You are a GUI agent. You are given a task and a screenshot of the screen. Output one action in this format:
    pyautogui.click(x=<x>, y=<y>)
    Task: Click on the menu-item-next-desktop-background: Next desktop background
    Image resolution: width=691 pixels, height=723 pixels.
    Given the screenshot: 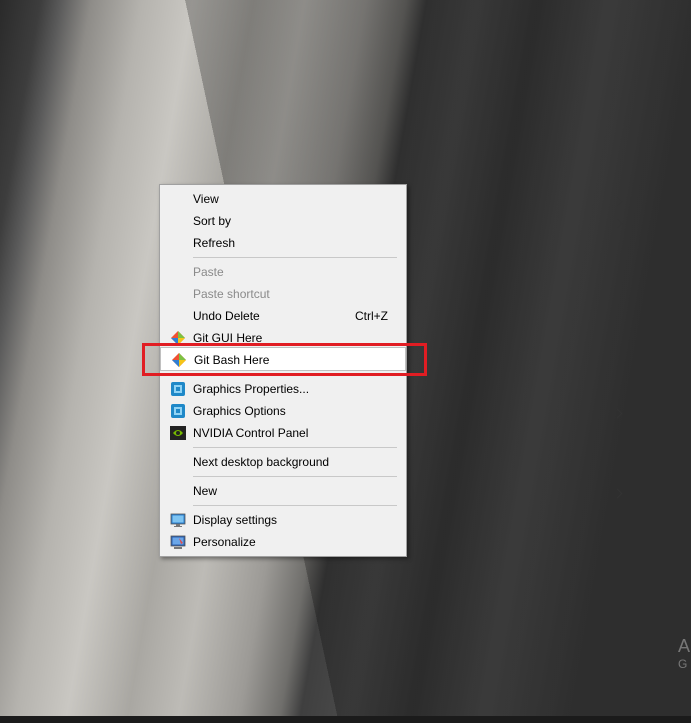 What is the action you would take?
    pyautogui.click(x=283, y=462)
    